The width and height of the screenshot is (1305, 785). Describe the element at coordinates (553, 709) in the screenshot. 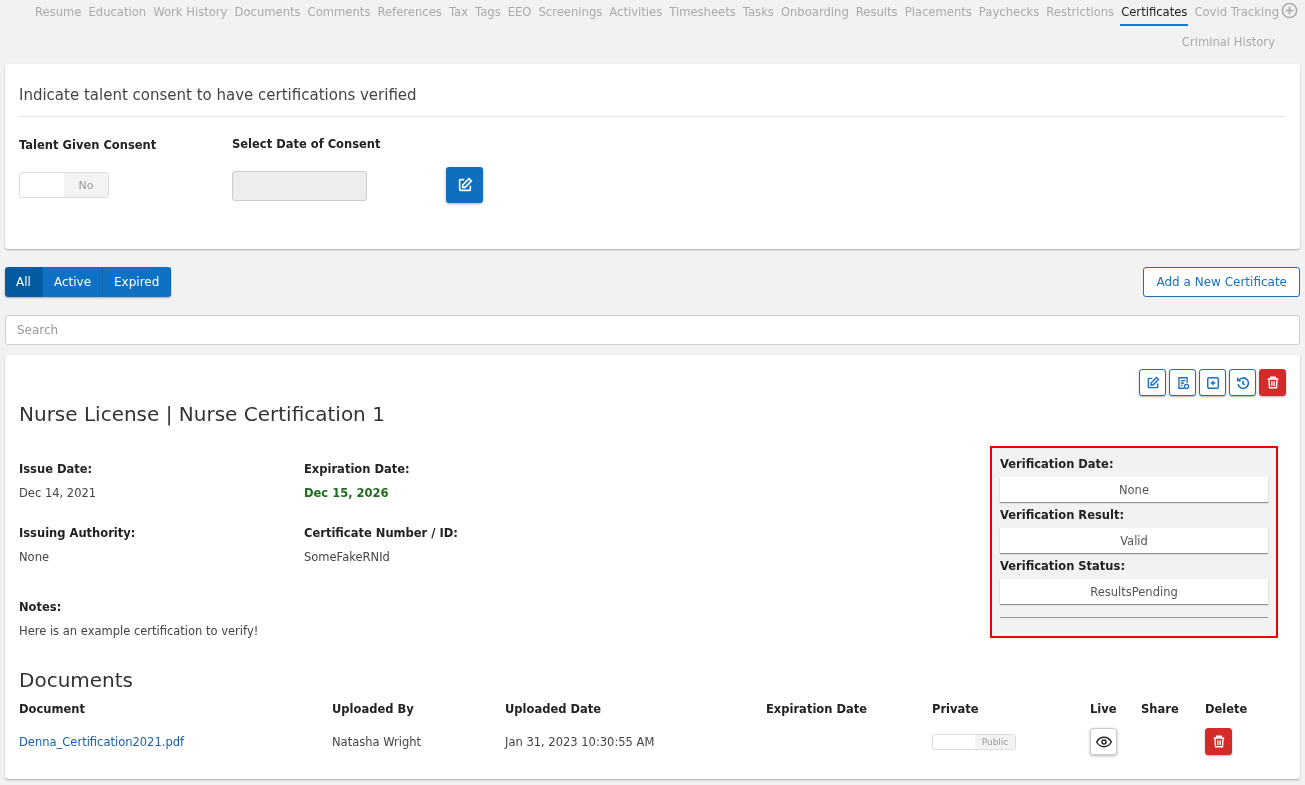

I see `column-header: Uploaded Date` at that location.